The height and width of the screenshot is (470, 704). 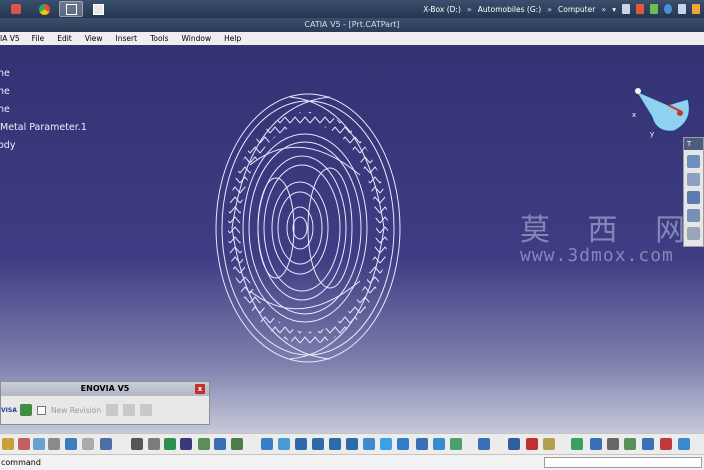 I want to click on table-icon, so click(x=186, y=444).